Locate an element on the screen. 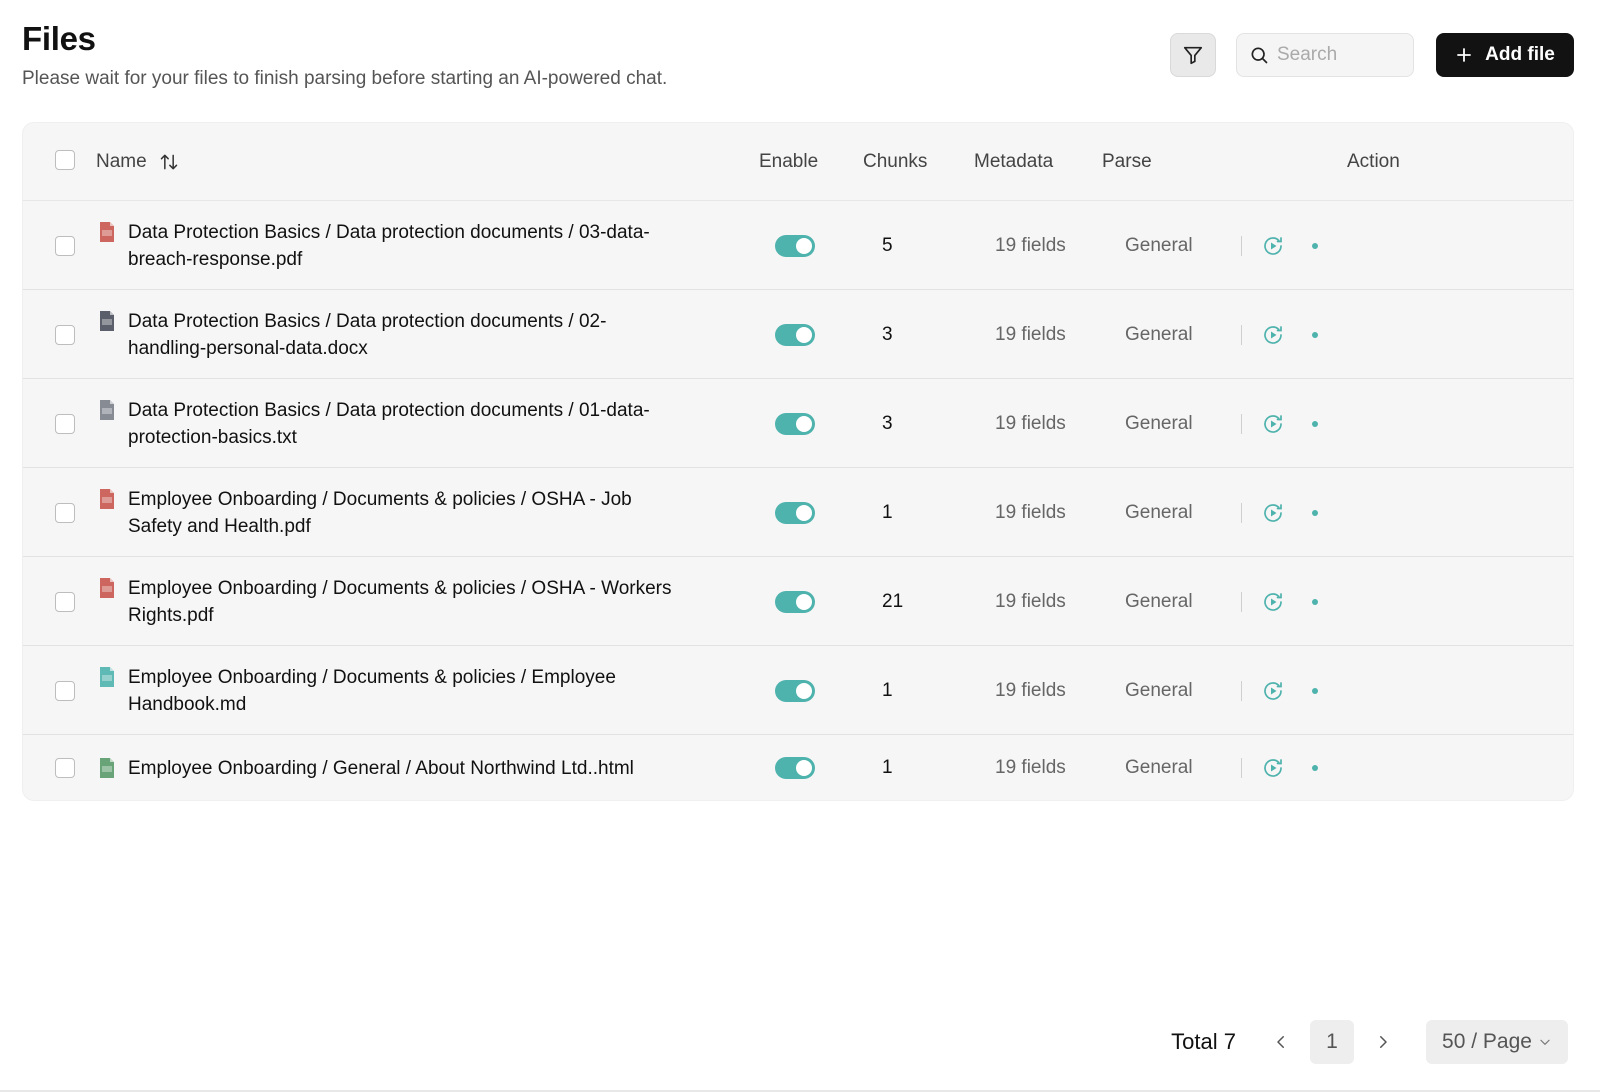 This screenshot has width=1600, height=1092. file-name-line: breach-response.pdf is located at coordinates (215, 259).